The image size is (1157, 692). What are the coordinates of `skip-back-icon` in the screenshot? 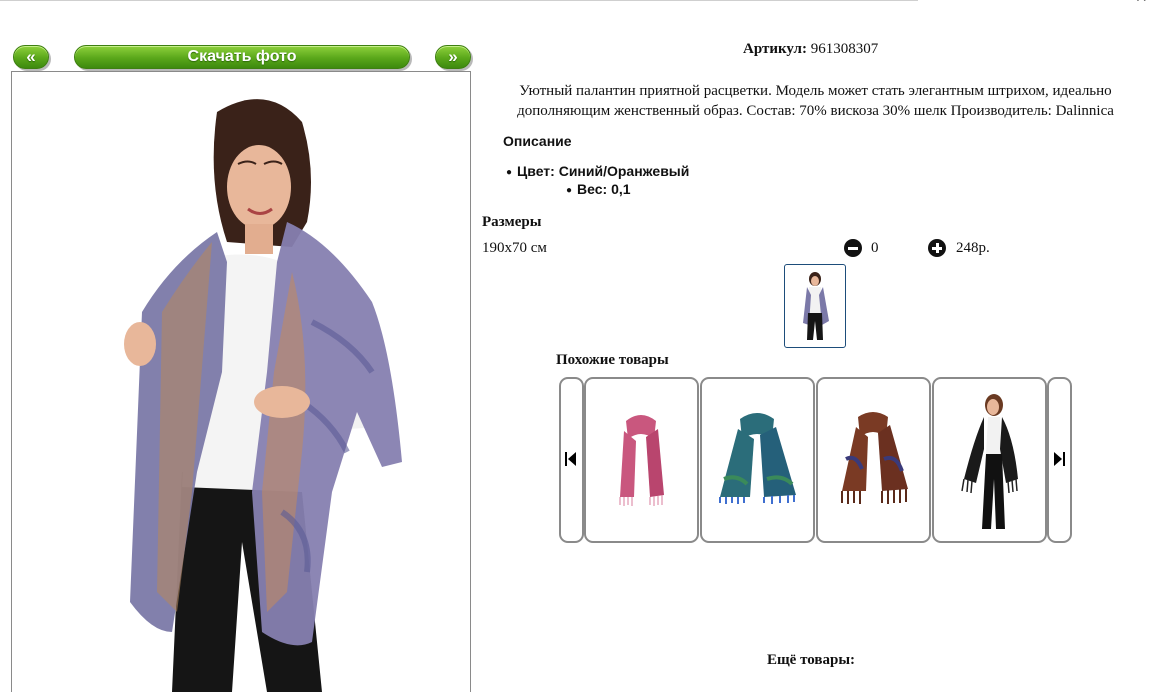 It's located at (570, 459).